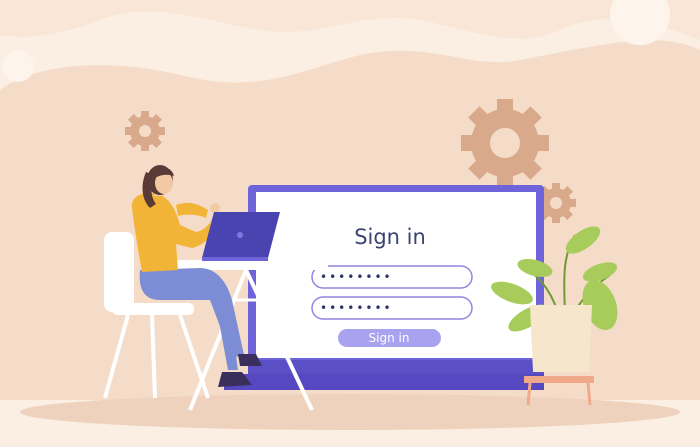  Describe the element at coordinates (559, 379) in the screenshot. I see `plant-stand` at that location.